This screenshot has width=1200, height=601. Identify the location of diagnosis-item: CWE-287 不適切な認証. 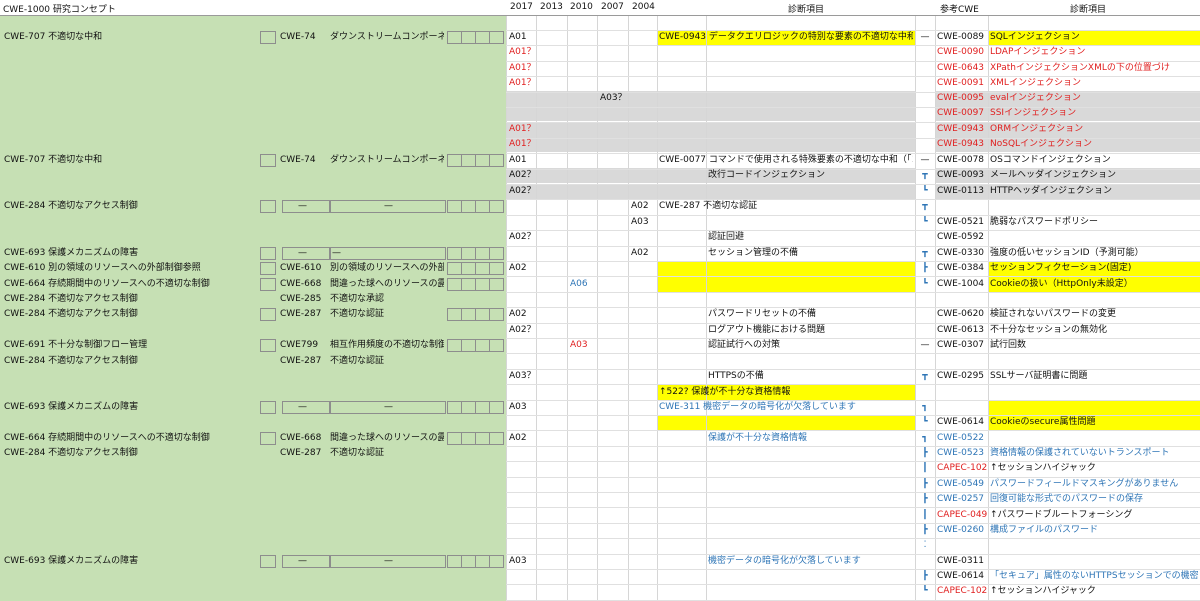
(786, 206).